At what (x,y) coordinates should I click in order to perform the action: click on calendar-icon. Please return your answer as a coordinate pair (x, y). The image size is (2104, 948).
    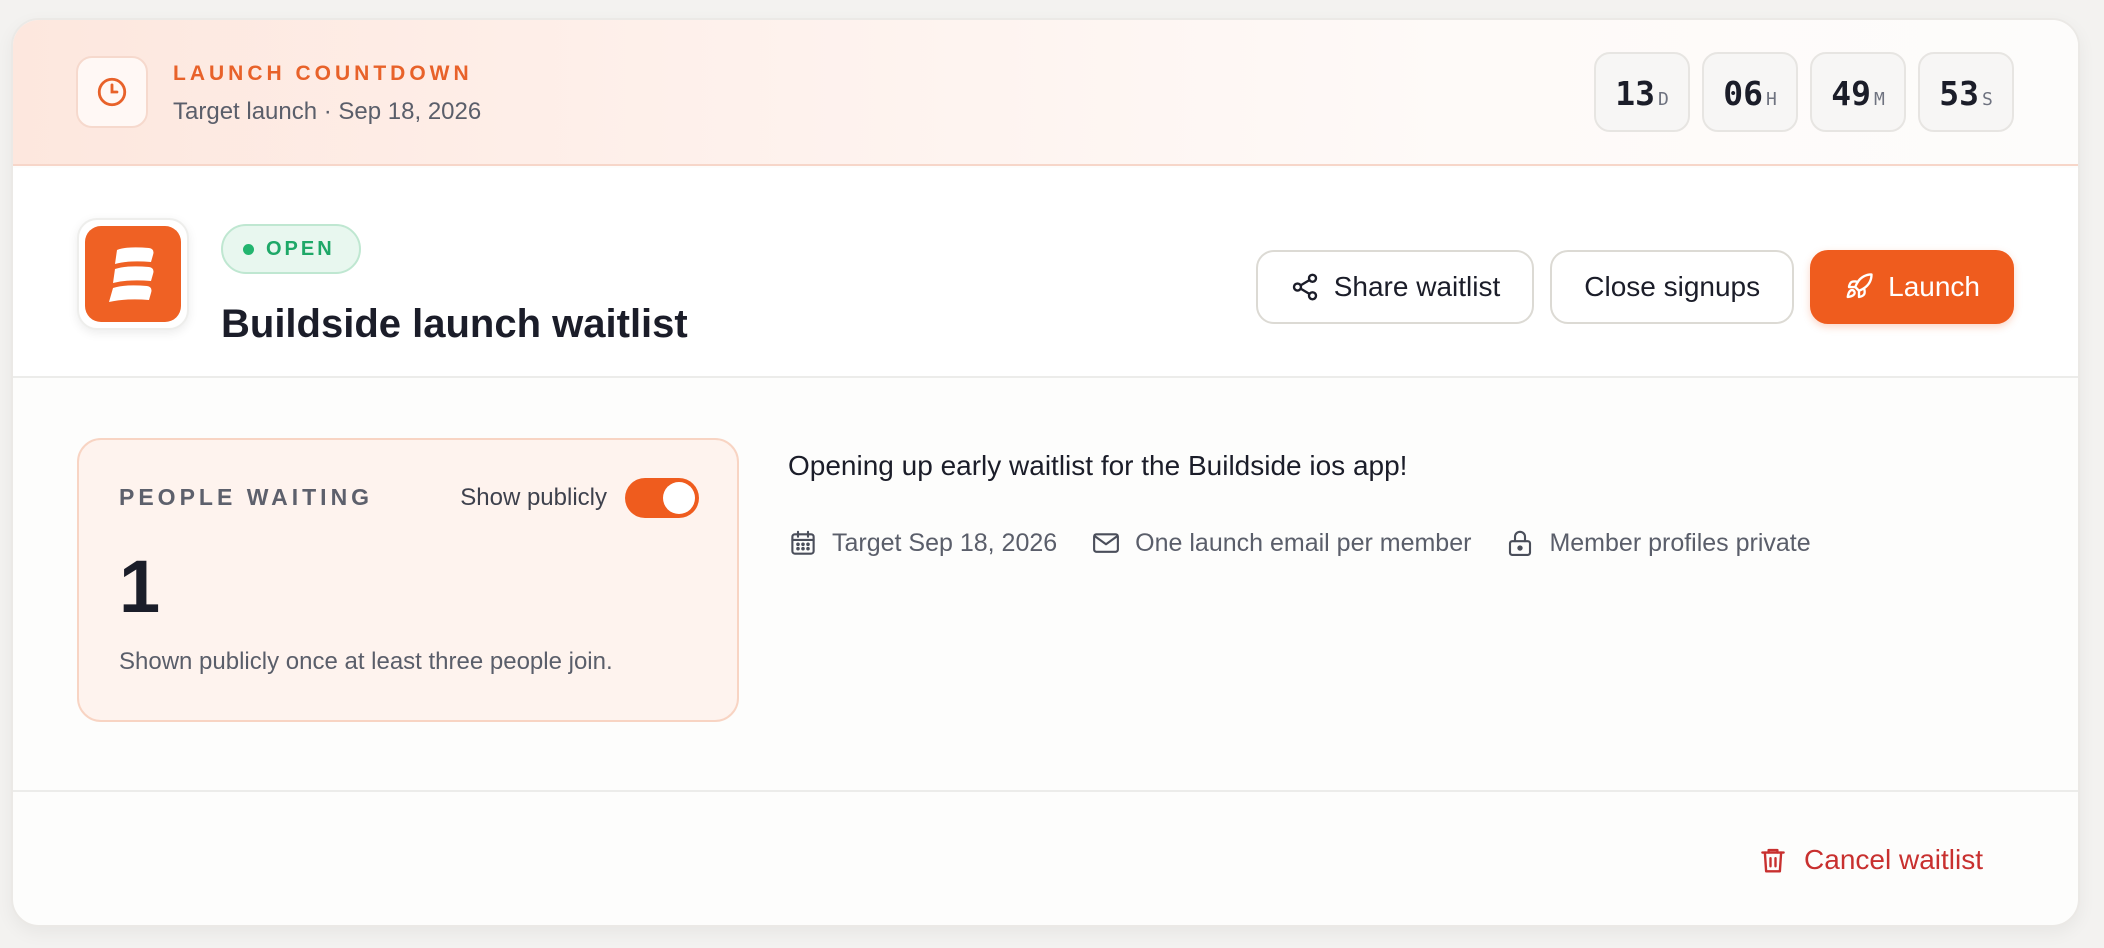
    Looking at the image, I should click on (803, 543).